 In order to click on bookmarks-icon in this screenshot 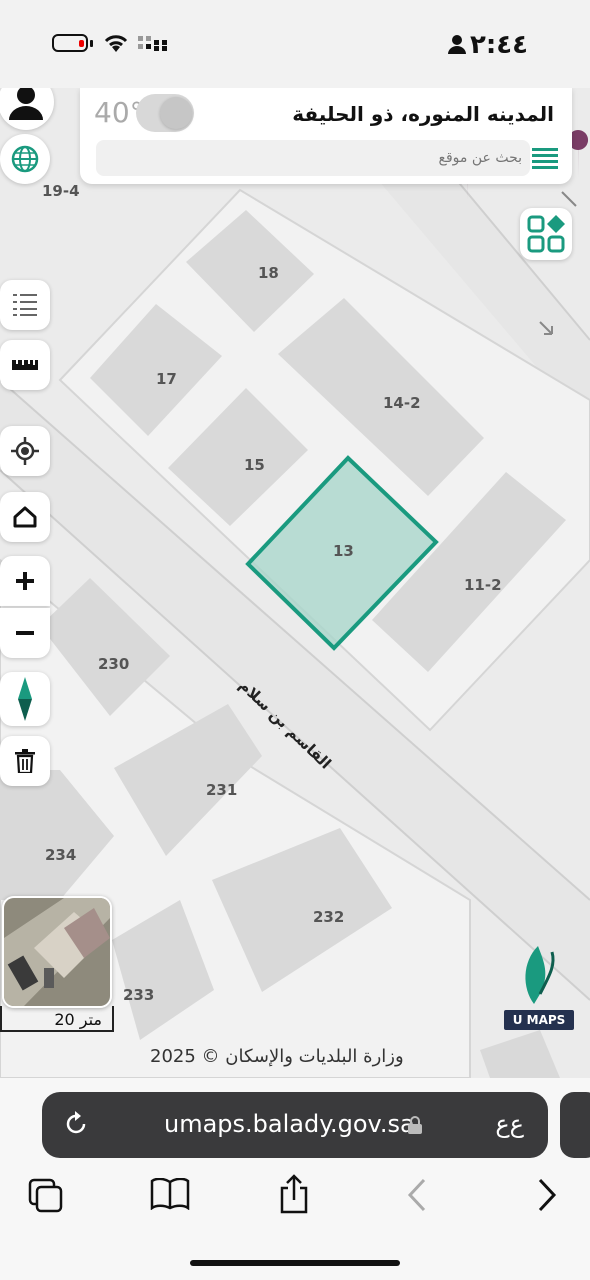, I will do `click(170, 1194)`.